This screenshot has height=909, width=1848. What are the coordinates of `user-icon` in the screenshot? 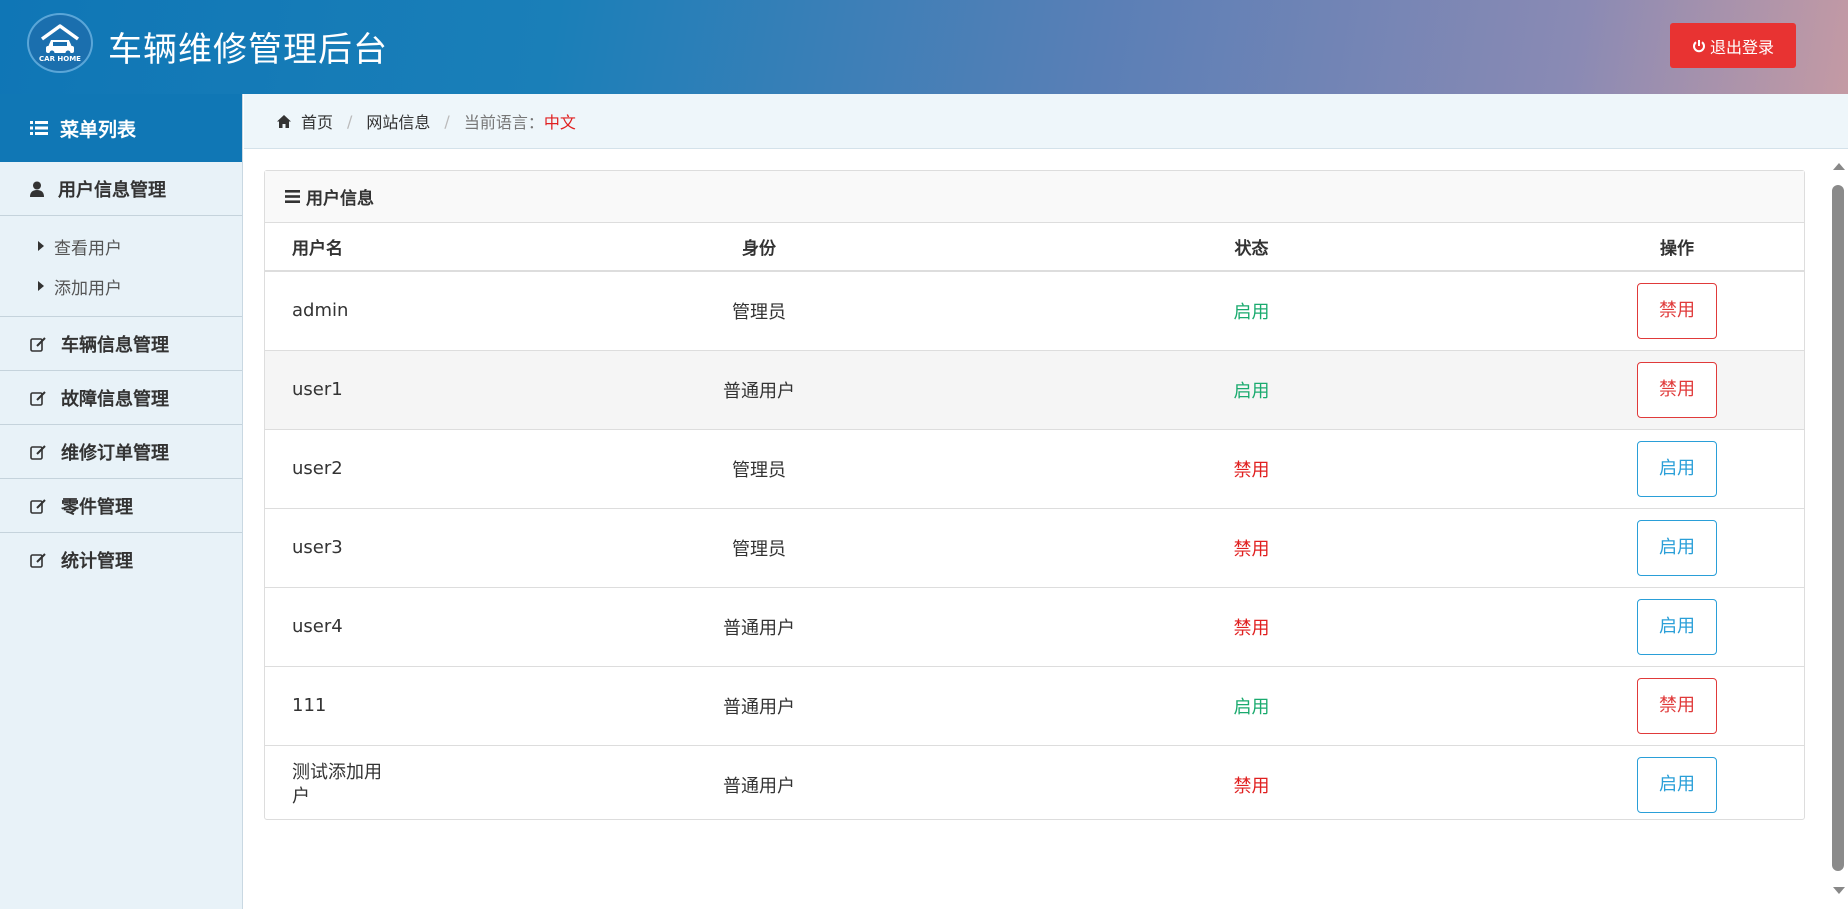 It's located at (37, 189).